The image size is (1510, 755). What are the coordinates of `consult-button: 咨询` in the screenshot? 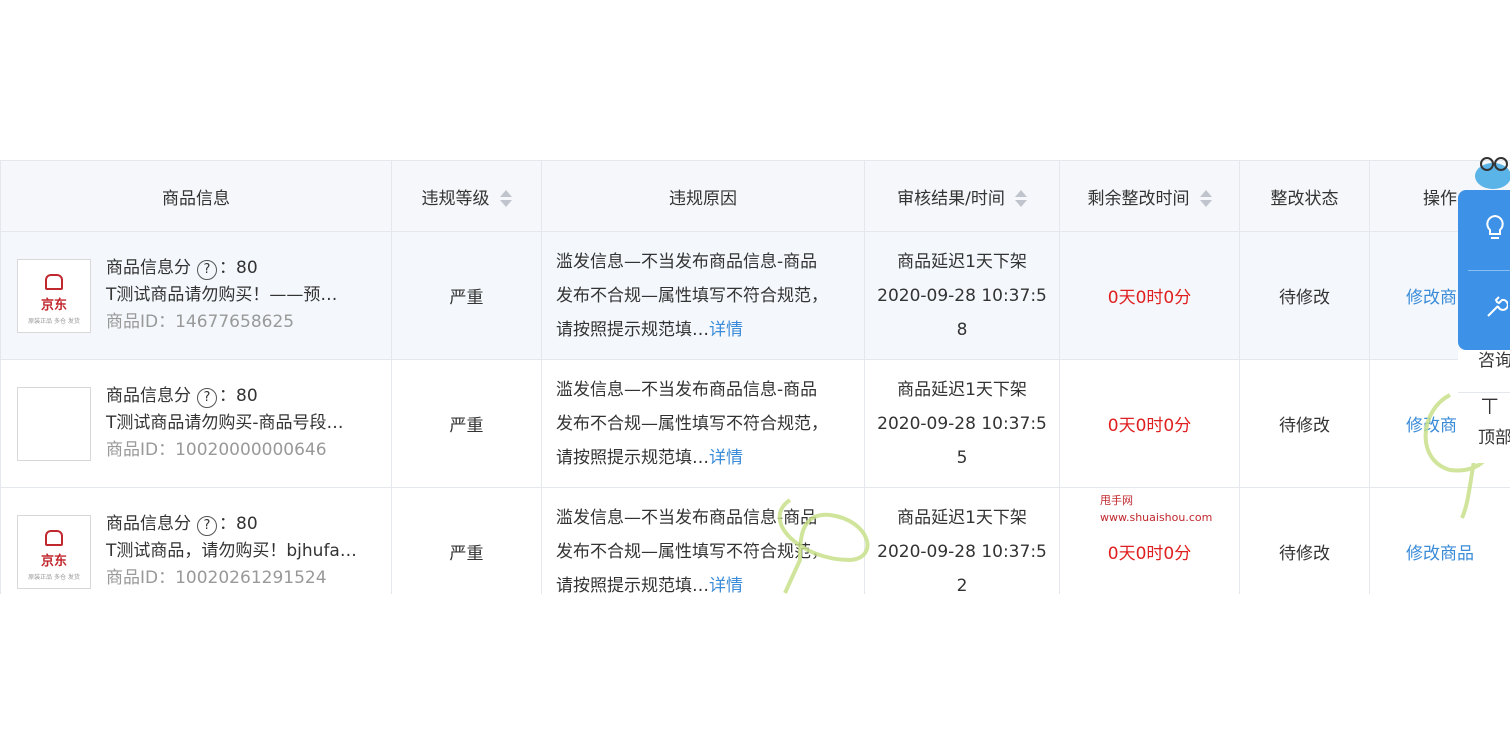 It's located at (1484, 370).